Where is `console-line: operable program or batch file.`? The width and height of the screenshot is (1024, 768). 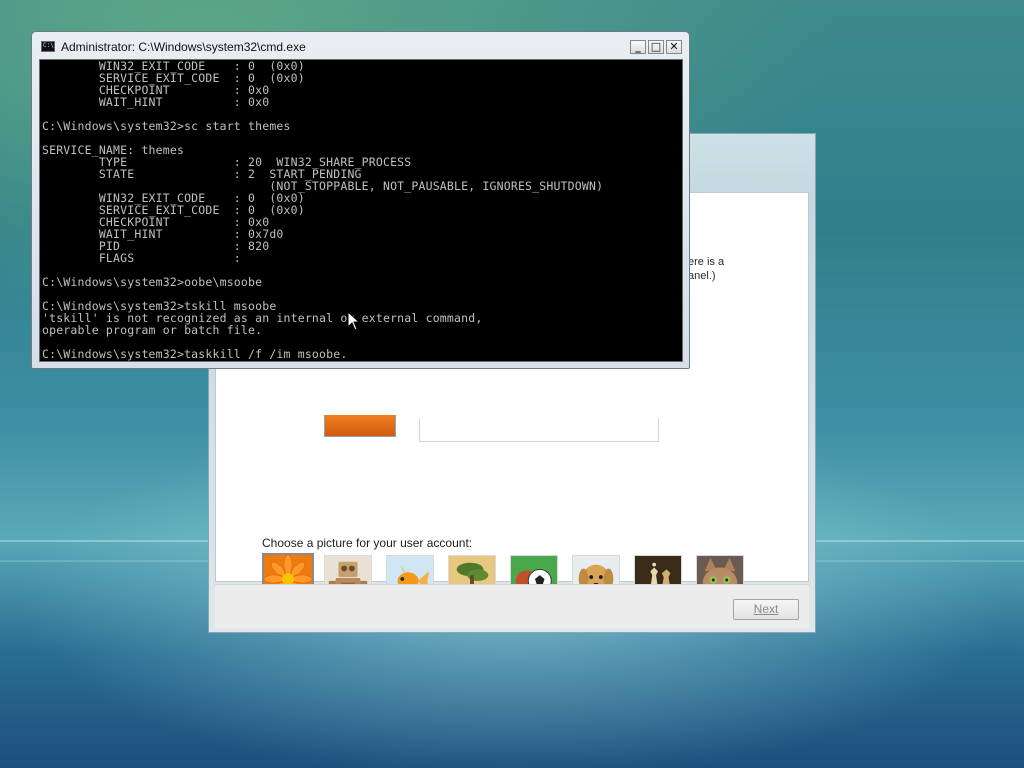
console-line: operable program or batch file. is located at coordinates (152, 330).